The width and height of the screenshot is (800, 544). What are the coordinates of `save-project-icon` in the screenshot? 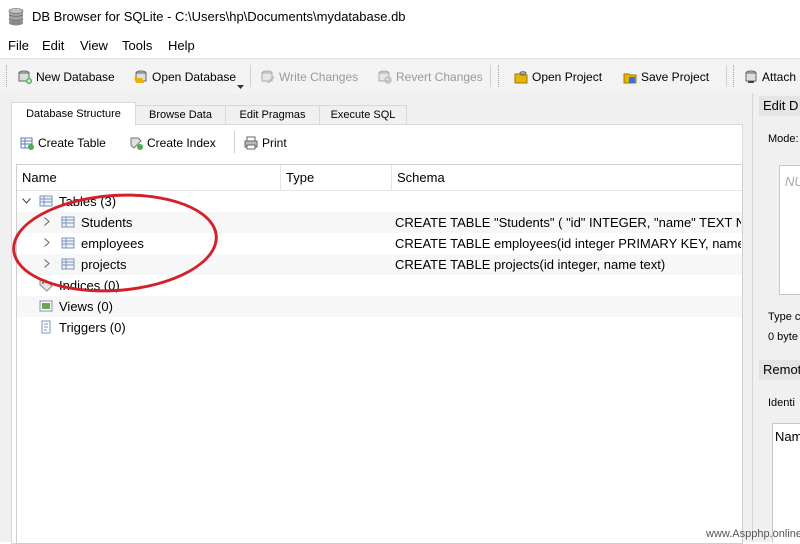 It's located at (630, 78).